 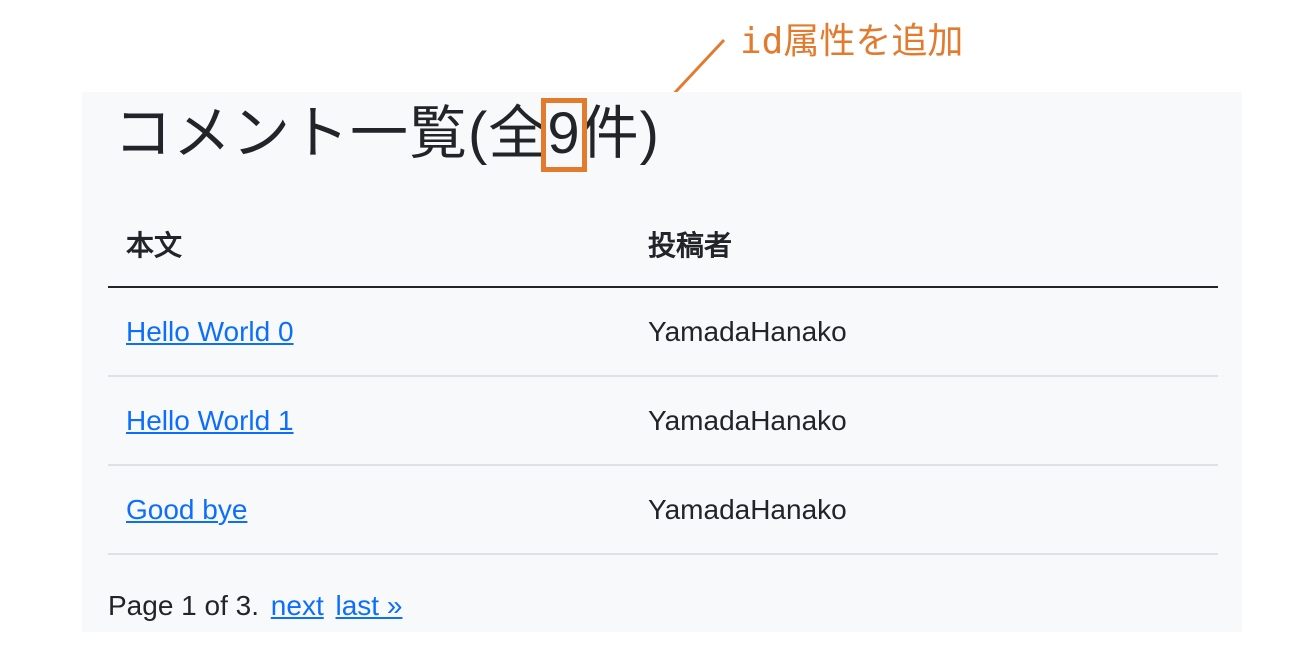 What do you see at coordinates (210, 420) in the screenshot?
I see `comment-link: Hello World 1` at bounding box center [210, 420].